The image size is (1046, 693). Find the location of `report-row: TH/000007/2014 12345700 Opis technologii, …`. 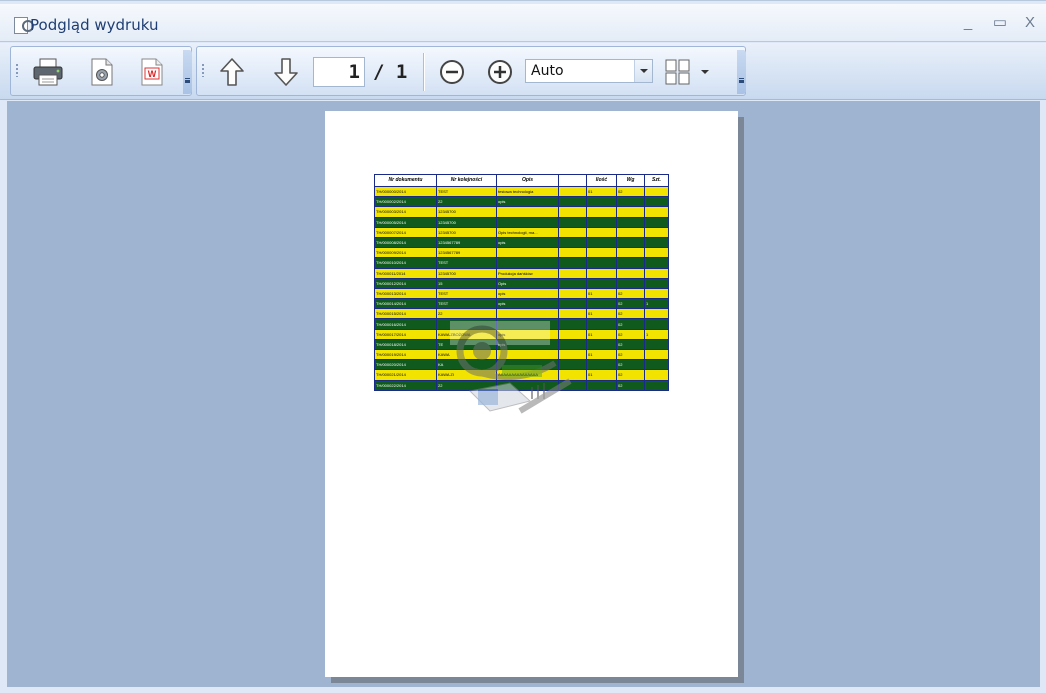

report-row: TH/000007/2014 12345700 Opis technologii, … is located at coordinates (521, 232).